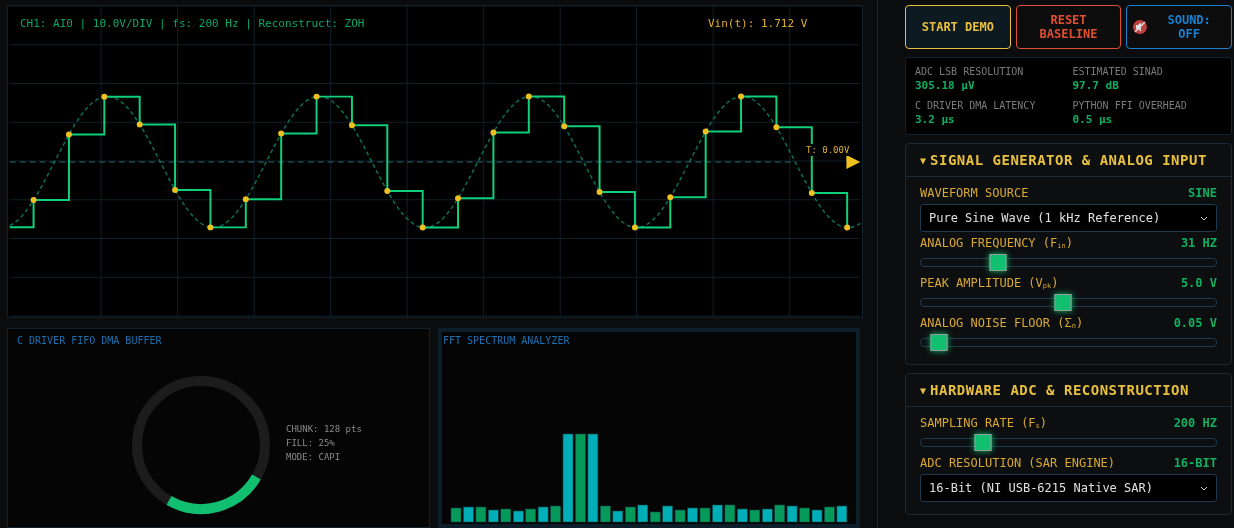 The image size is (1234, 528). Describe the element at coordinates (853, 162) in the screenshot. I see `trigger-marker-icon` at that location.